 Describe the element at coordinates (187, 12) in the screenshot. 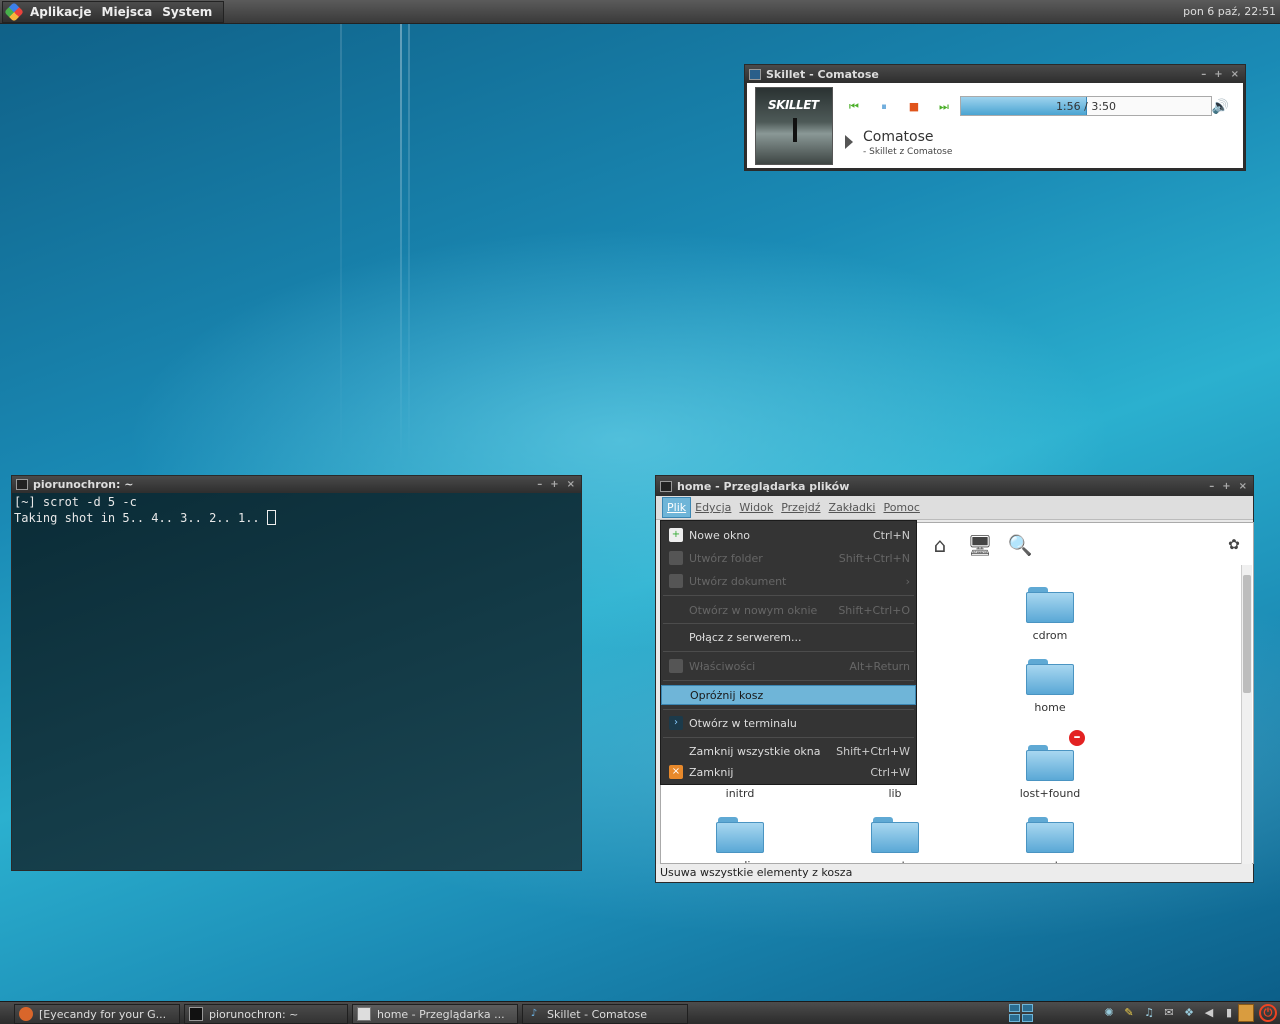

I see `menu-system: System` at that location.